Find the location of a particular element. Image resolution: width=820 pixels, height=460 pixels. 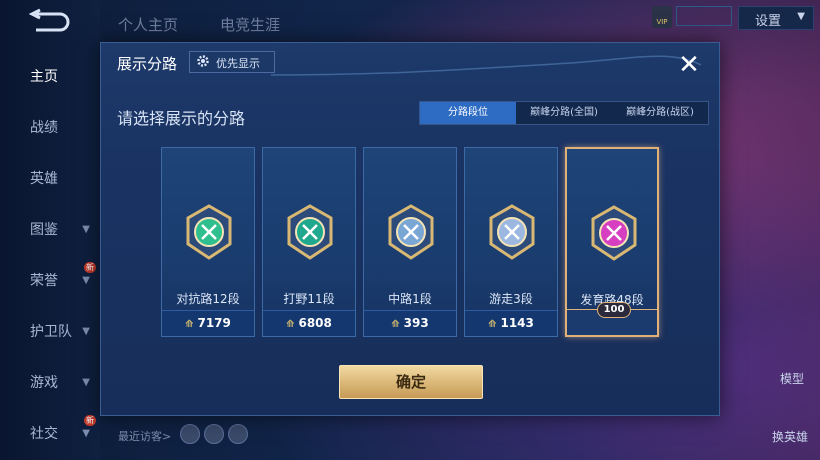

close-icon: ✕ is located at coordinates (689, 65).